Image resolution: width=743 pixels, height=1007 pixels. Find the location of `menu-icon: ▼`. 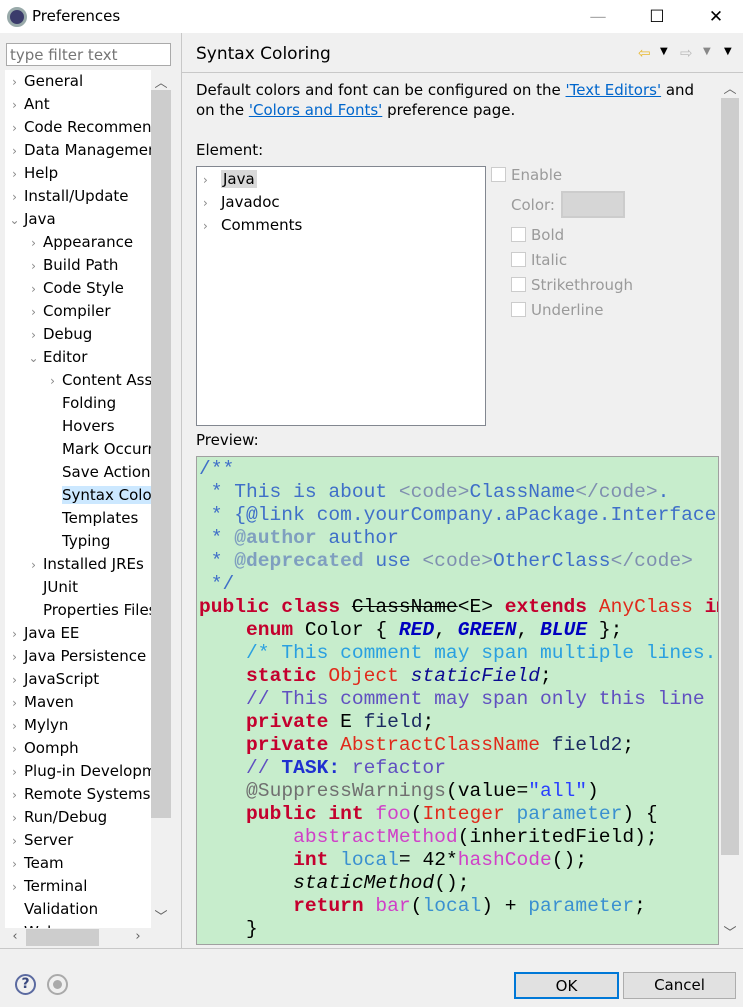

menu-icon: ▼ is located at coordinates (728, 51).